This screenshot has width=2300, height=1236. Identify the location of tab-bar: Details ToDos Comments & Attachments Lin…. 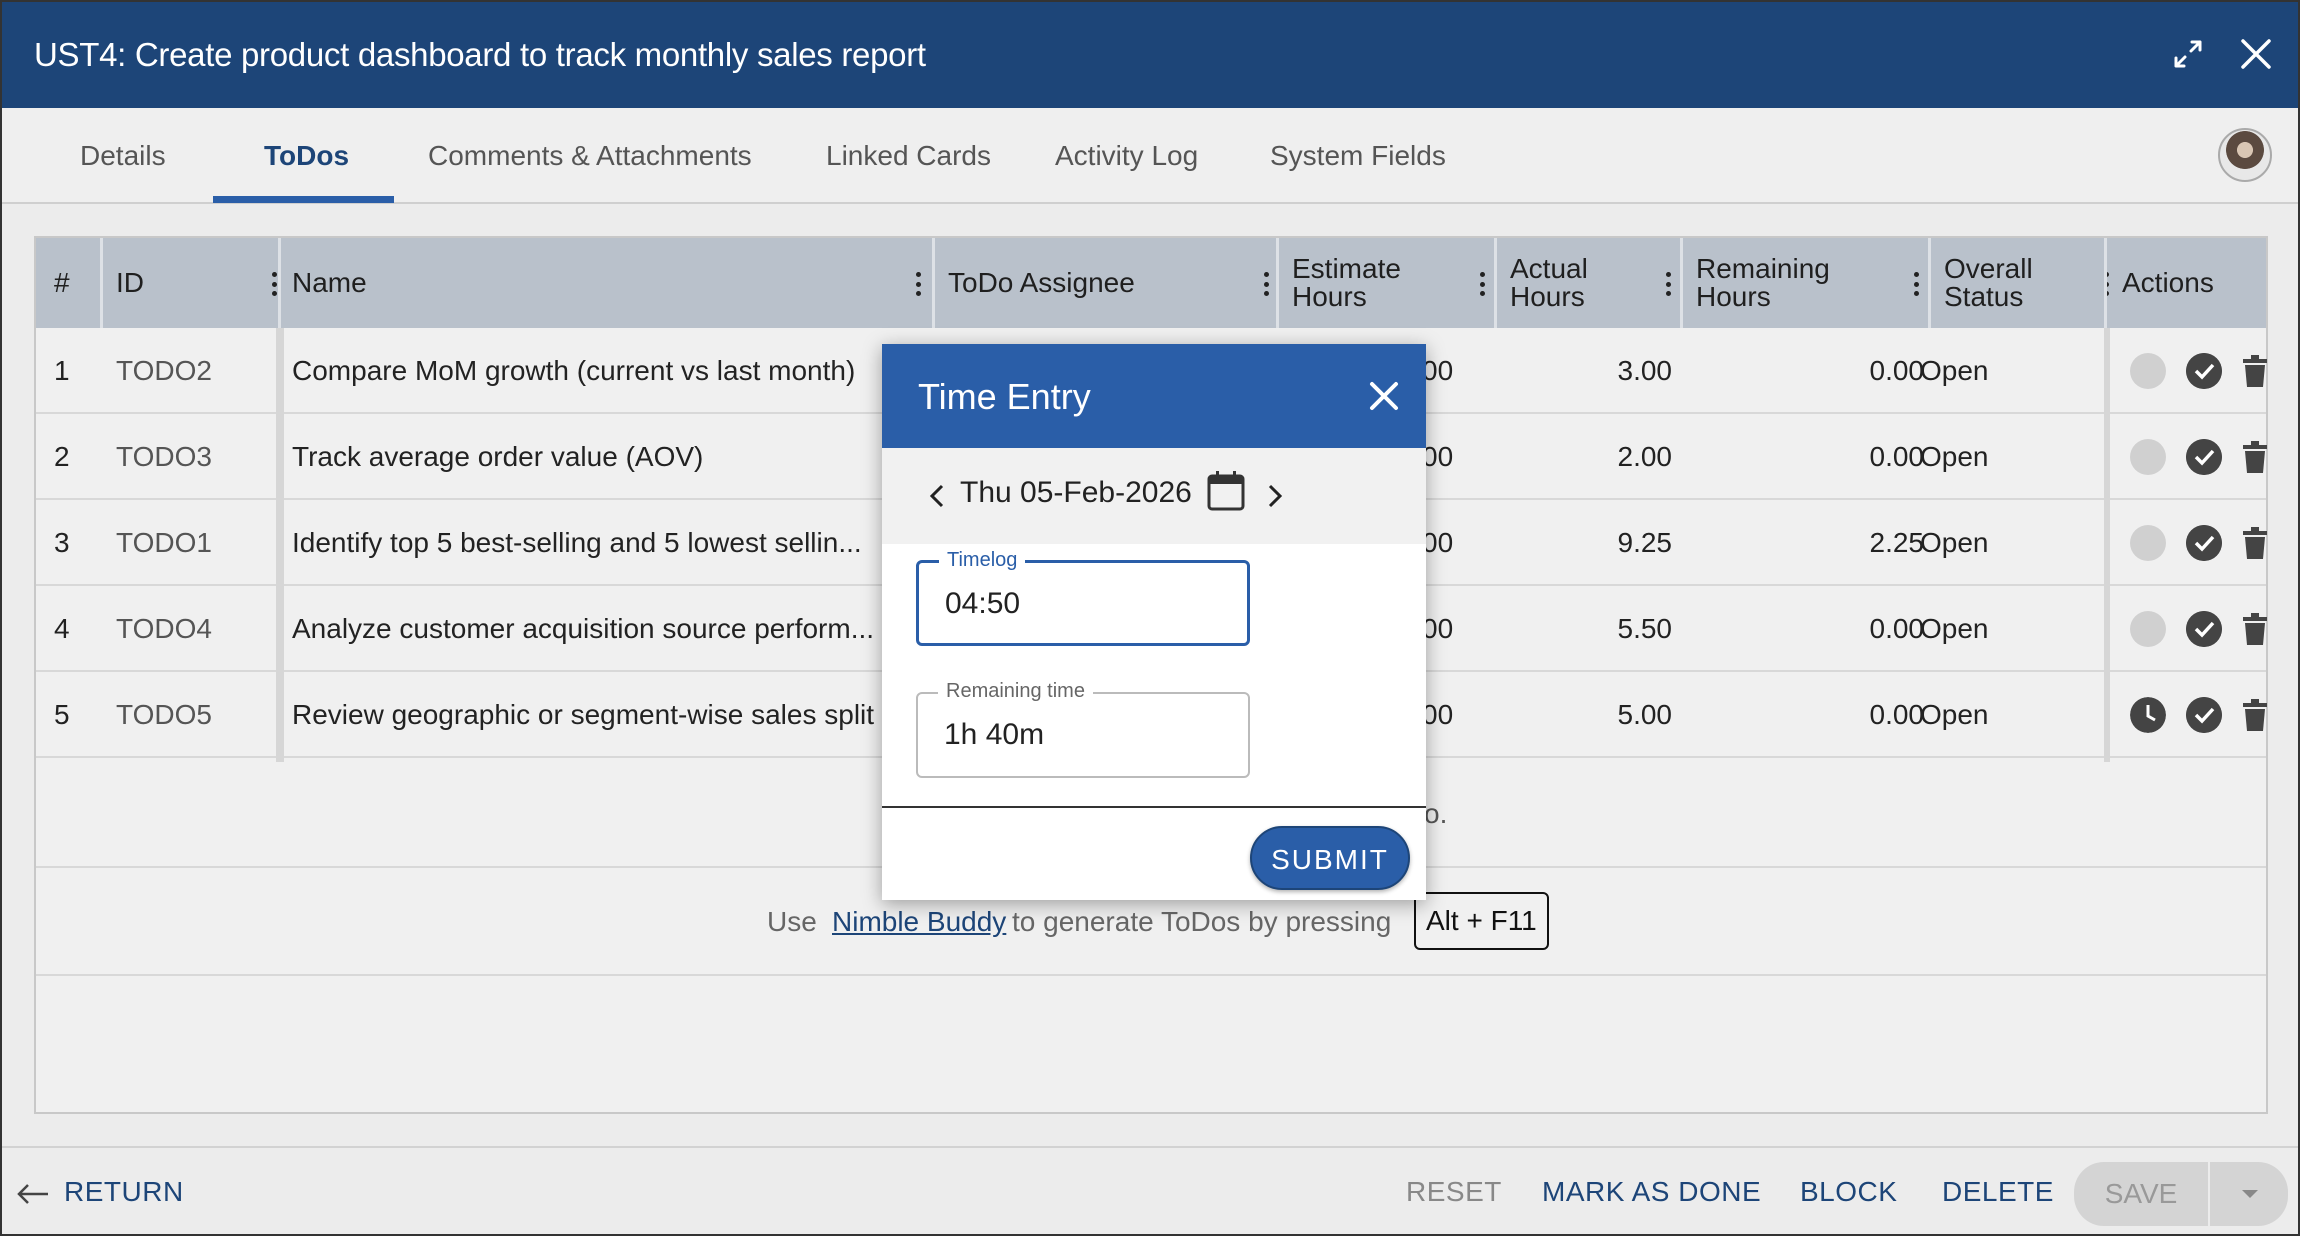
(1150, 156).